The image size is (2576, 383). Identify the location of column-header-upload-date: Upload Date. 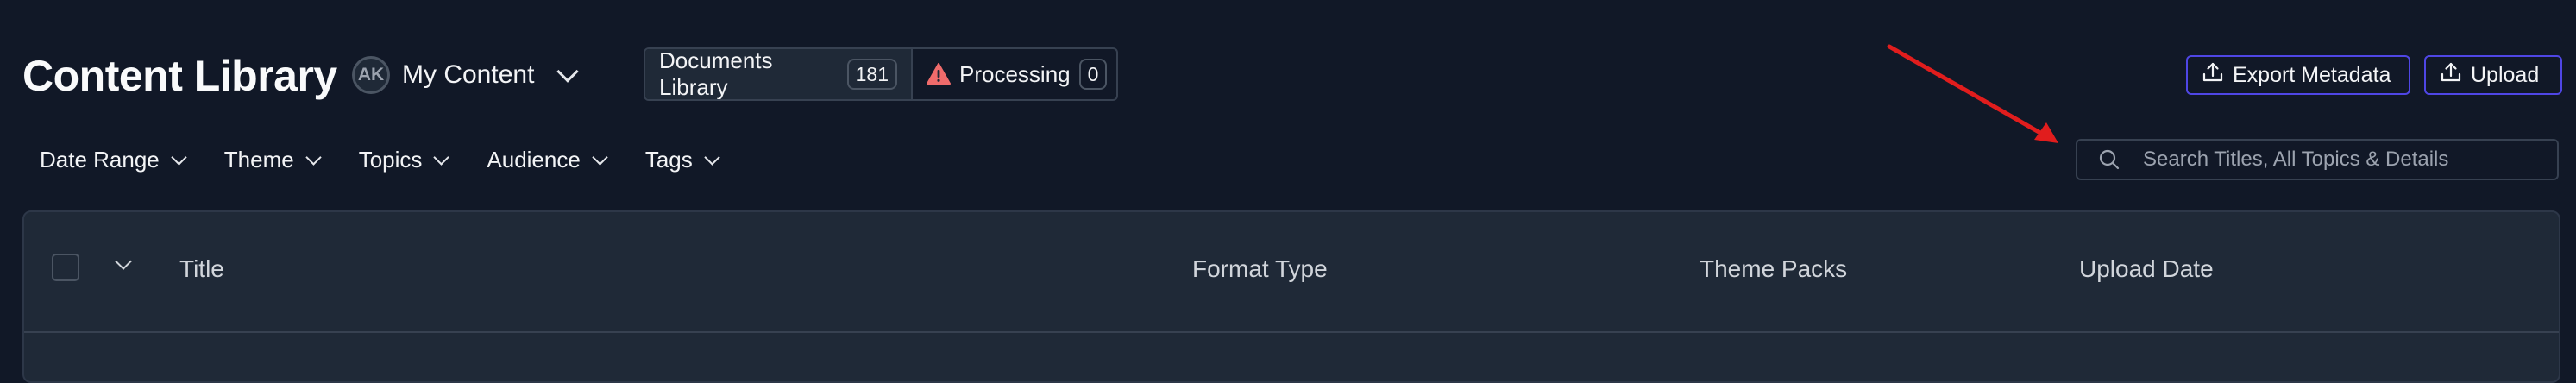
(2146, 269).